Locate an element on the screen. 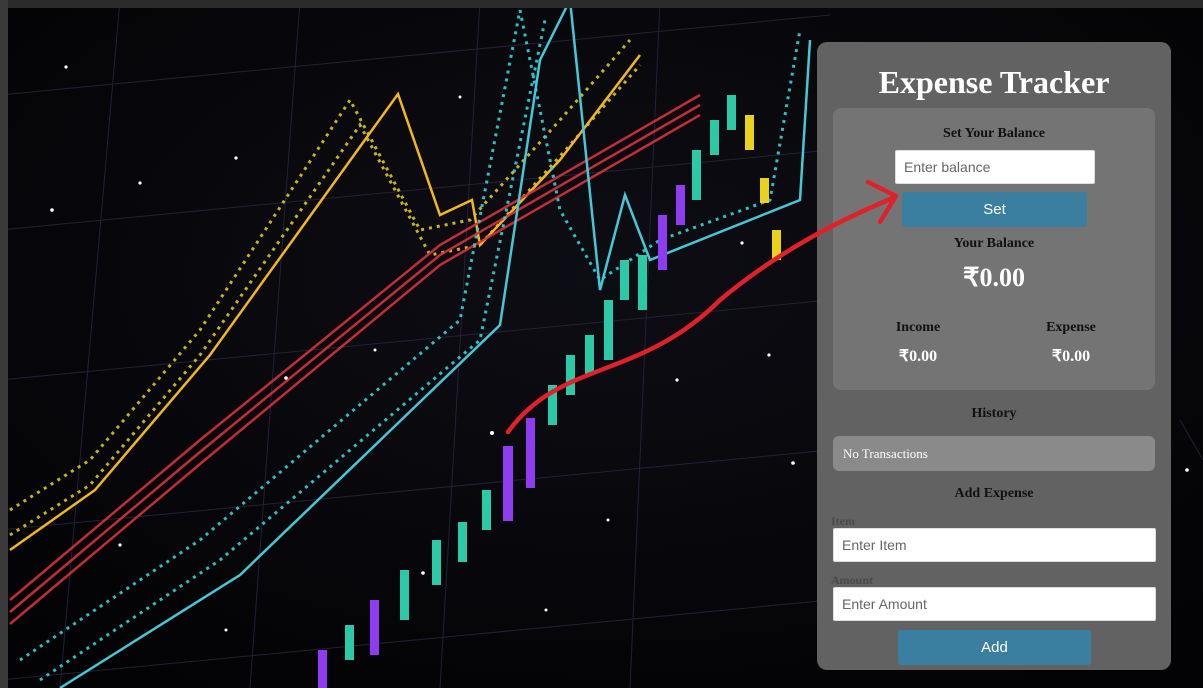 The height and width of the screenshot is (688, 1203). income-value: ₹0.00 is located at coordinates (918, 356).